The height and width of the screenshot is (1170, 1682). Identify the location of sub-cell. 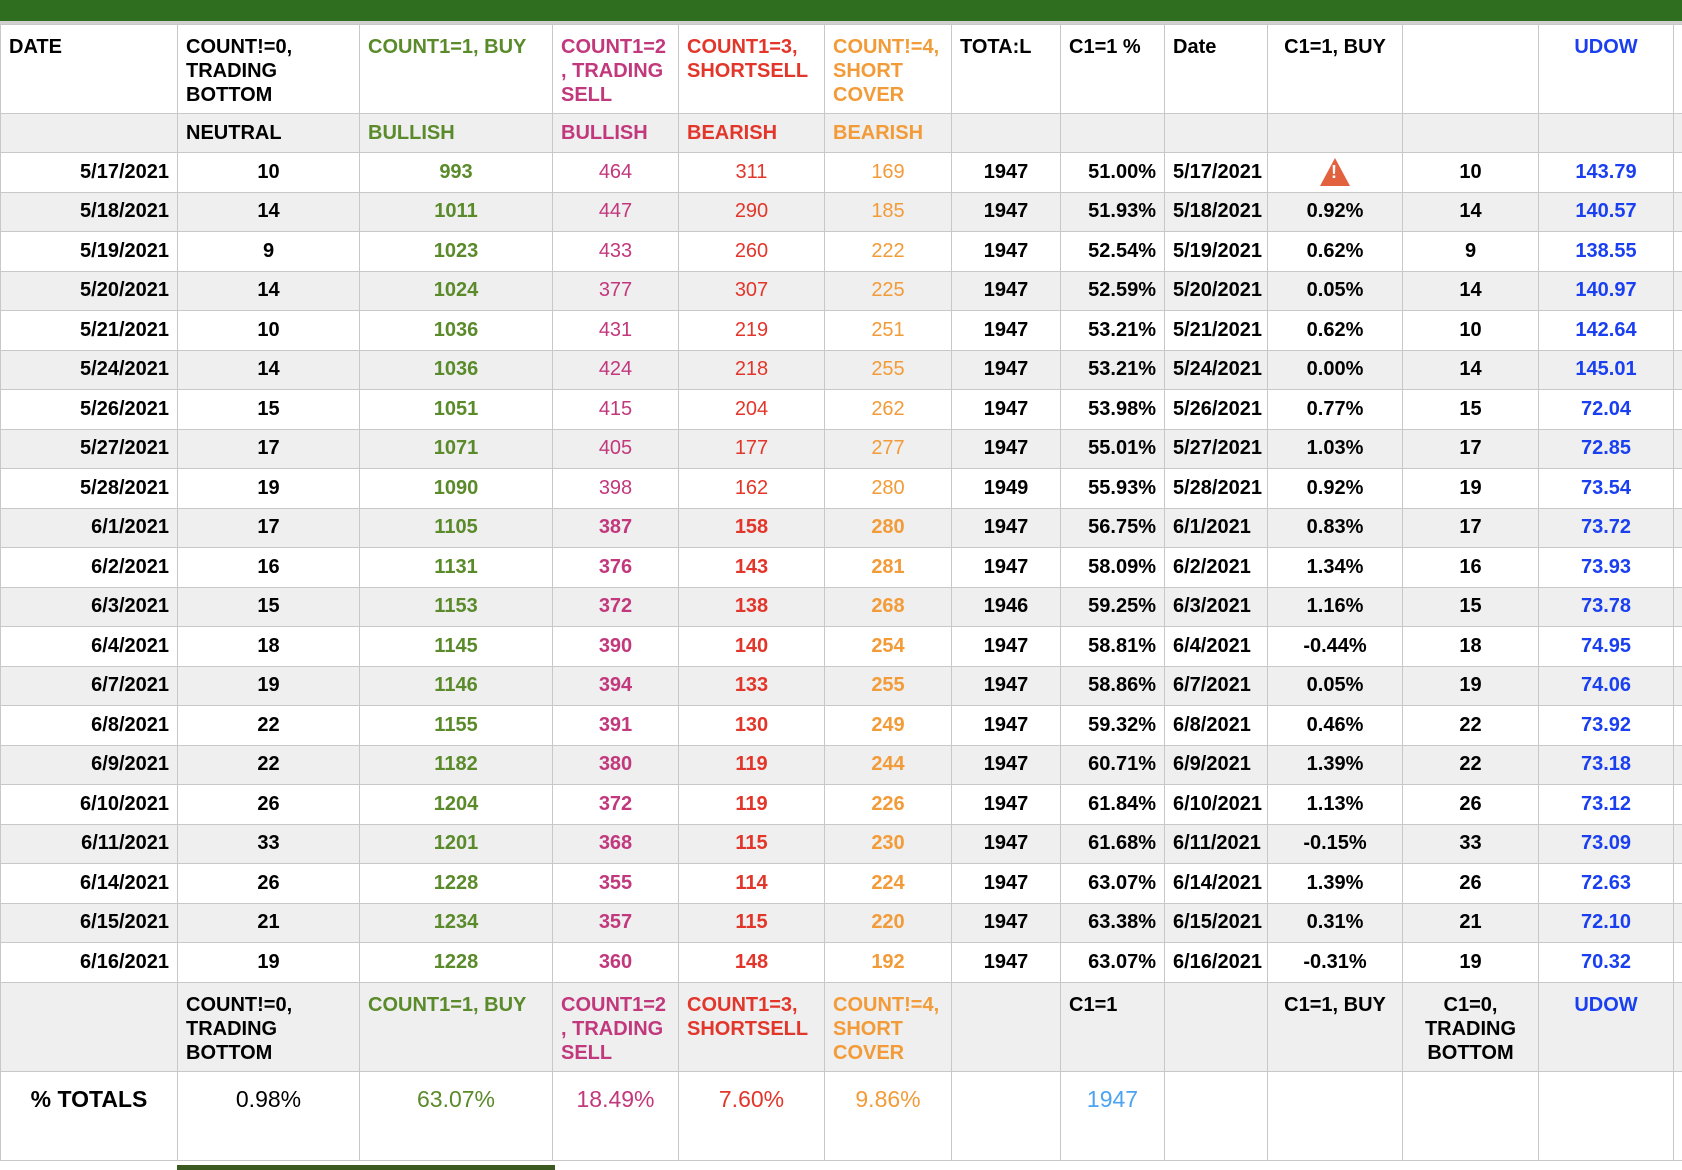
(1606, 133).